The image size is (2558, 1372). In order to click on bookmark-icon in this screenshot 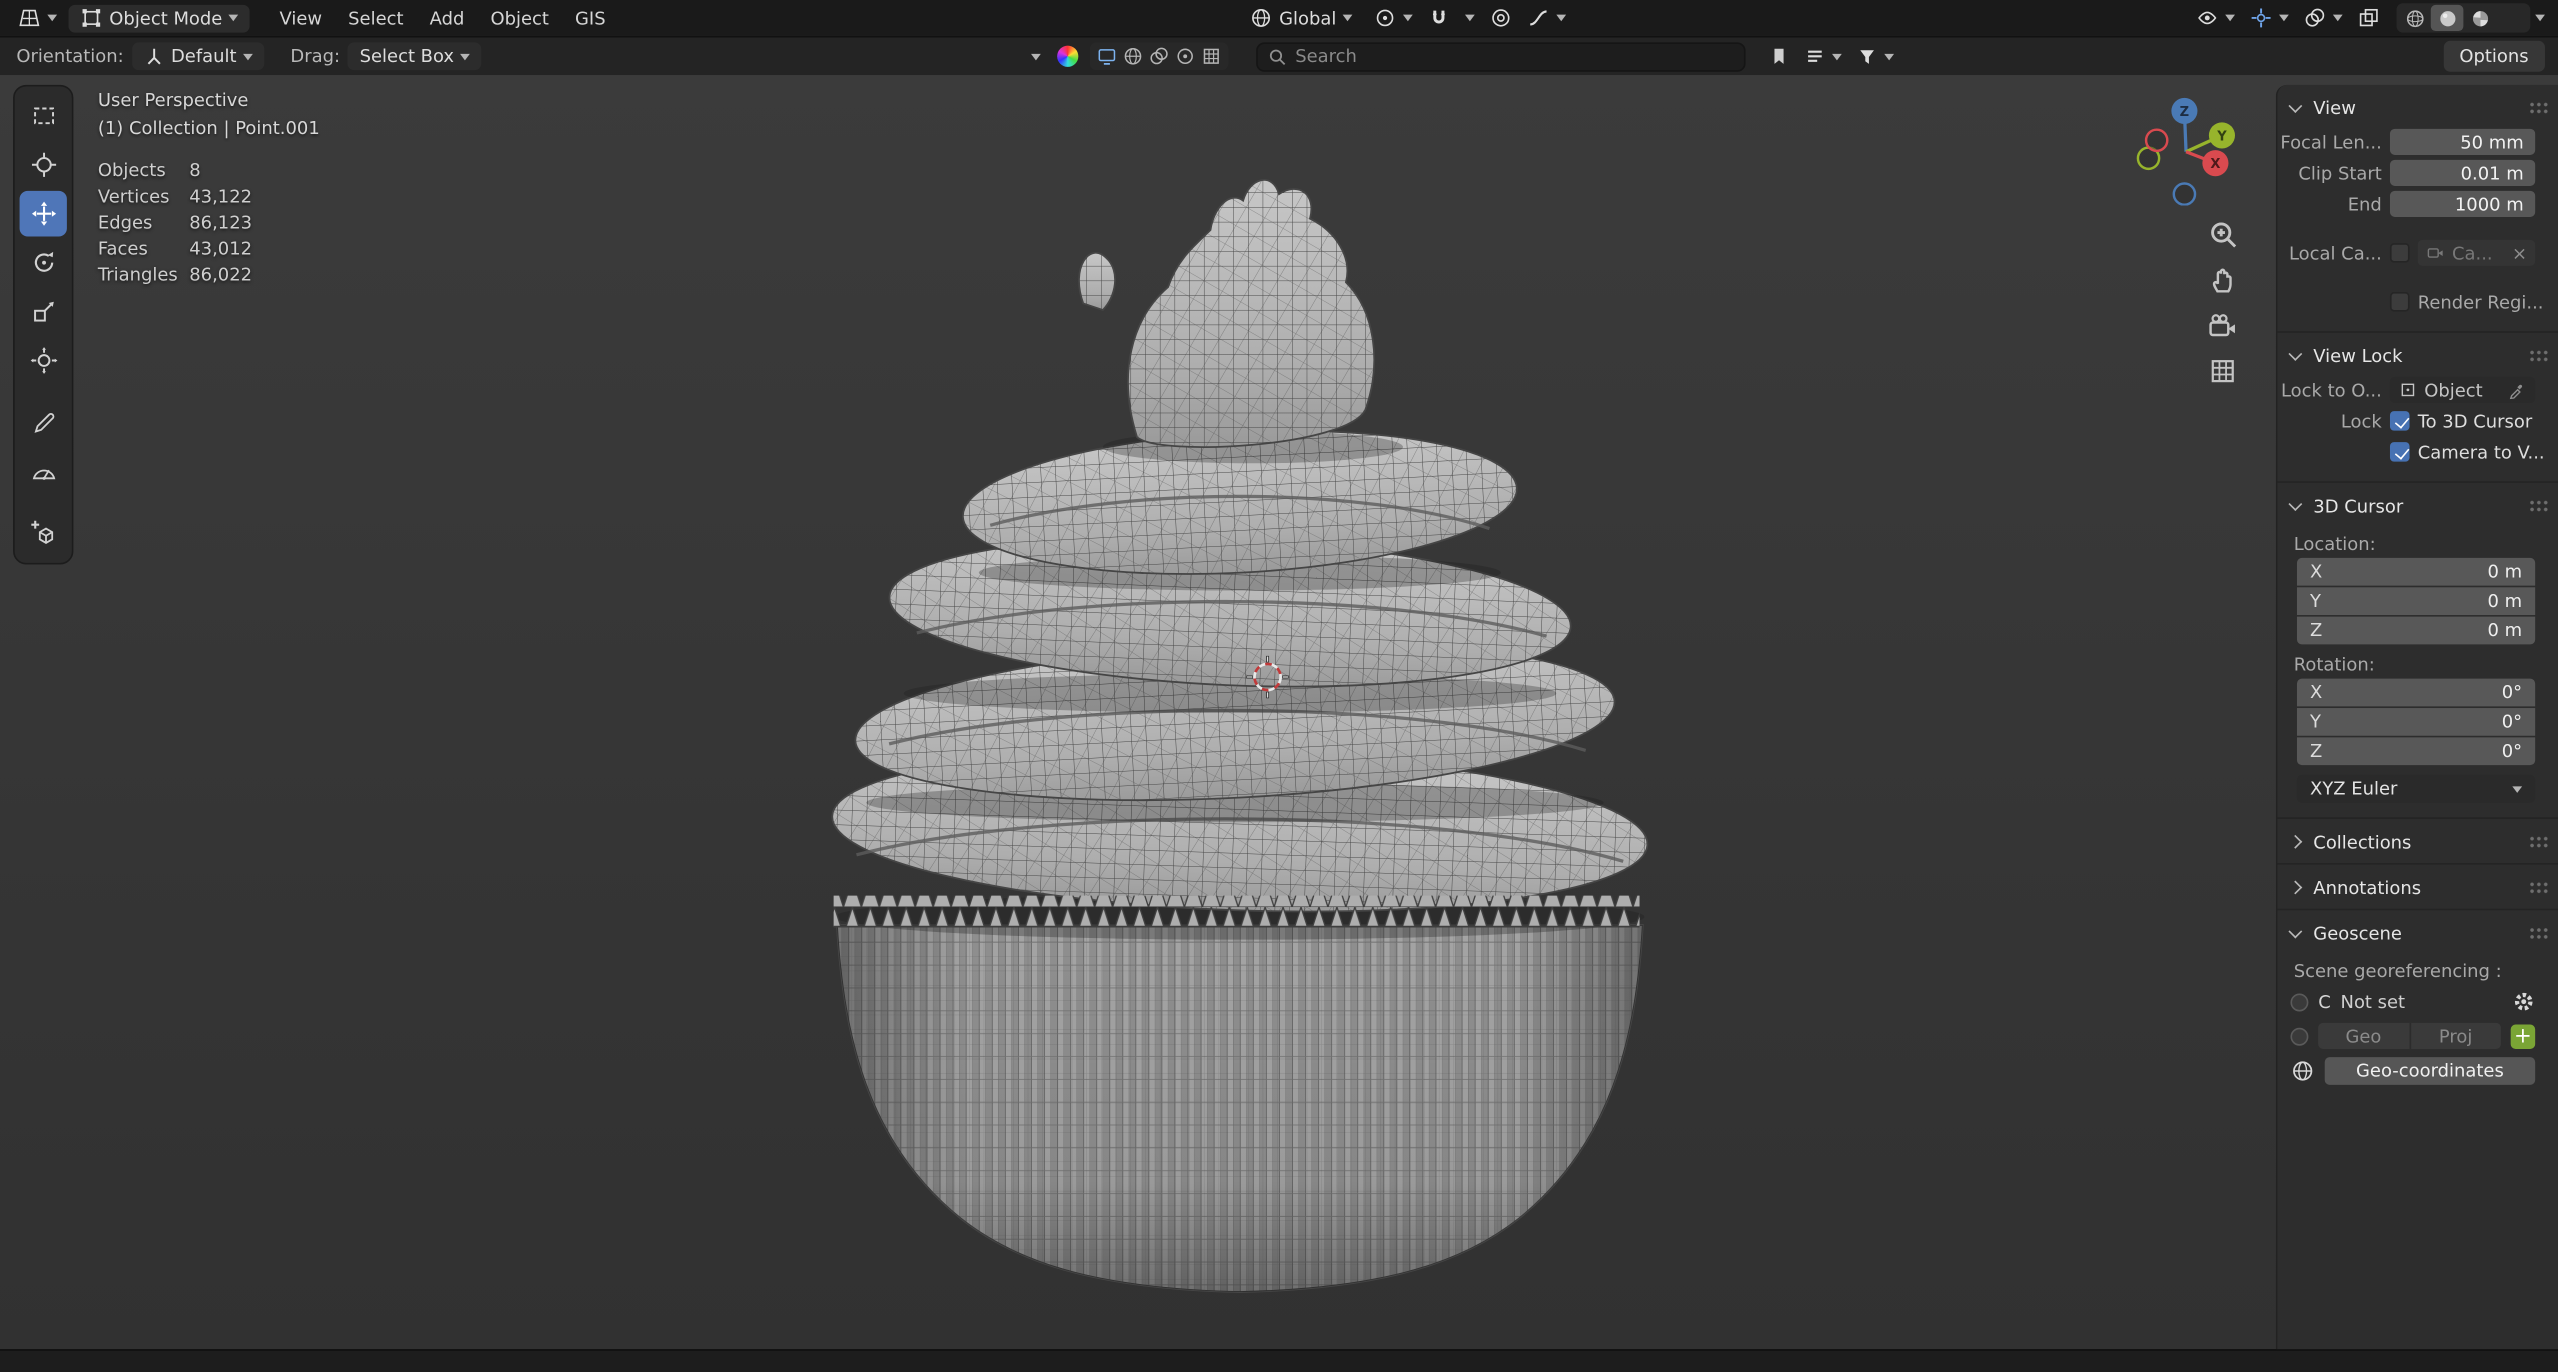, I will do `click(1778, 56)`.